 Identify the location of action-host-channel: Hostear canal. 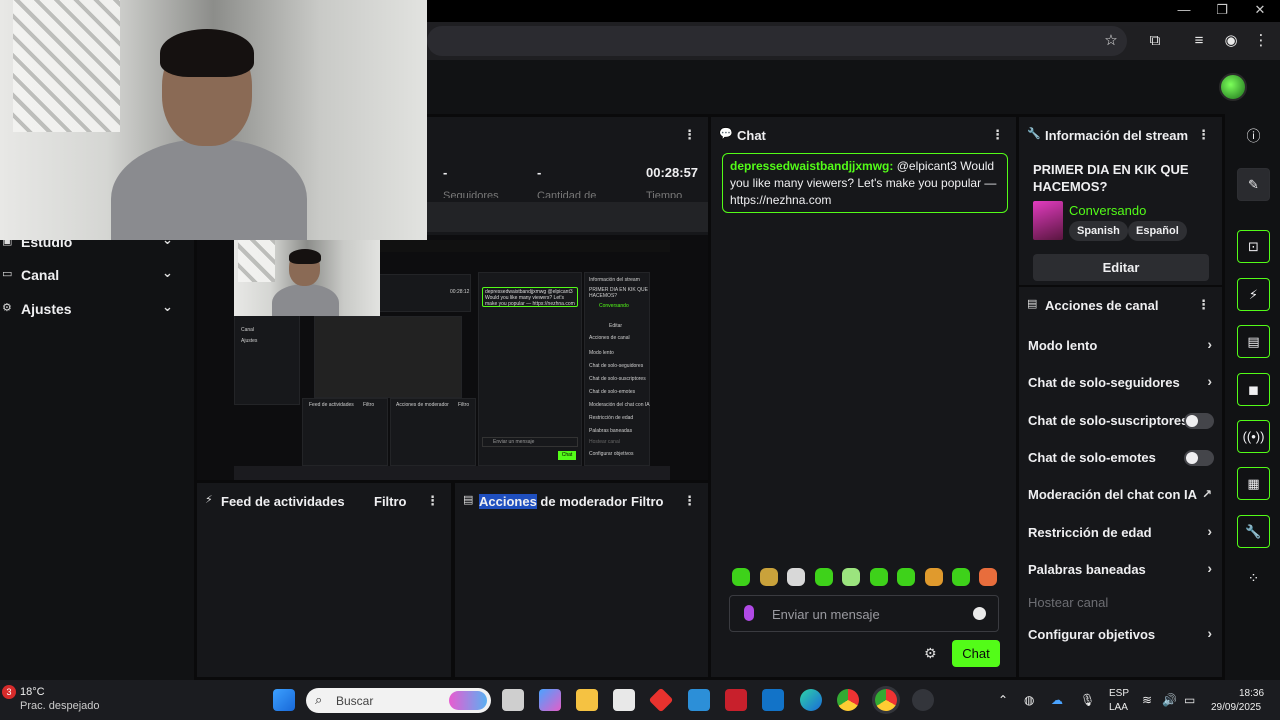
(1068, 602).